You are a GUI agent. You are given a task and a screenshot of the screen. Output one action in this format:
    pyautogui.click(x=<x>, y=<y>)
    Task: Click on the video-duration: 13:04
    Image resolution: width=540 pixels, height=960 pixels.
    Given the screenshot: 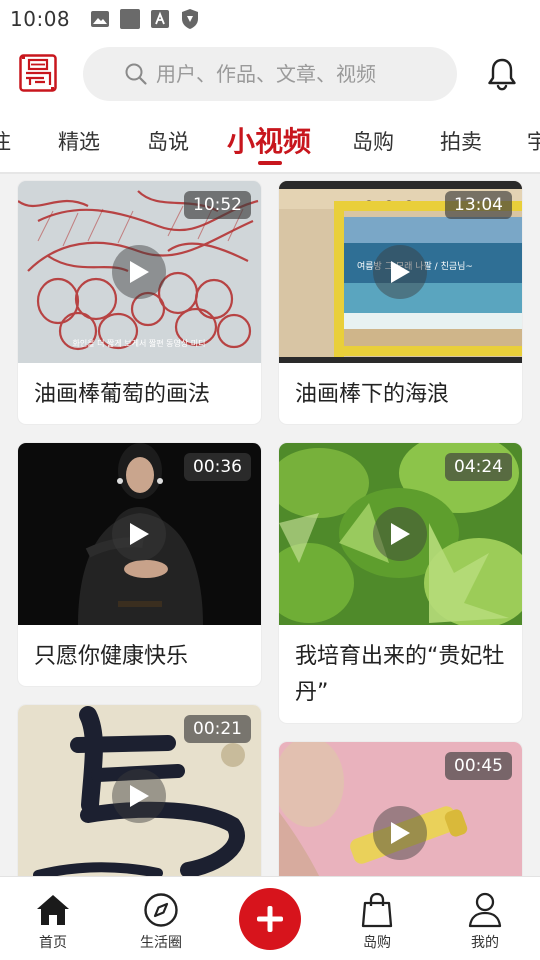 What is the action you would take?
    pyautogui.click(x=478, y=205)
    